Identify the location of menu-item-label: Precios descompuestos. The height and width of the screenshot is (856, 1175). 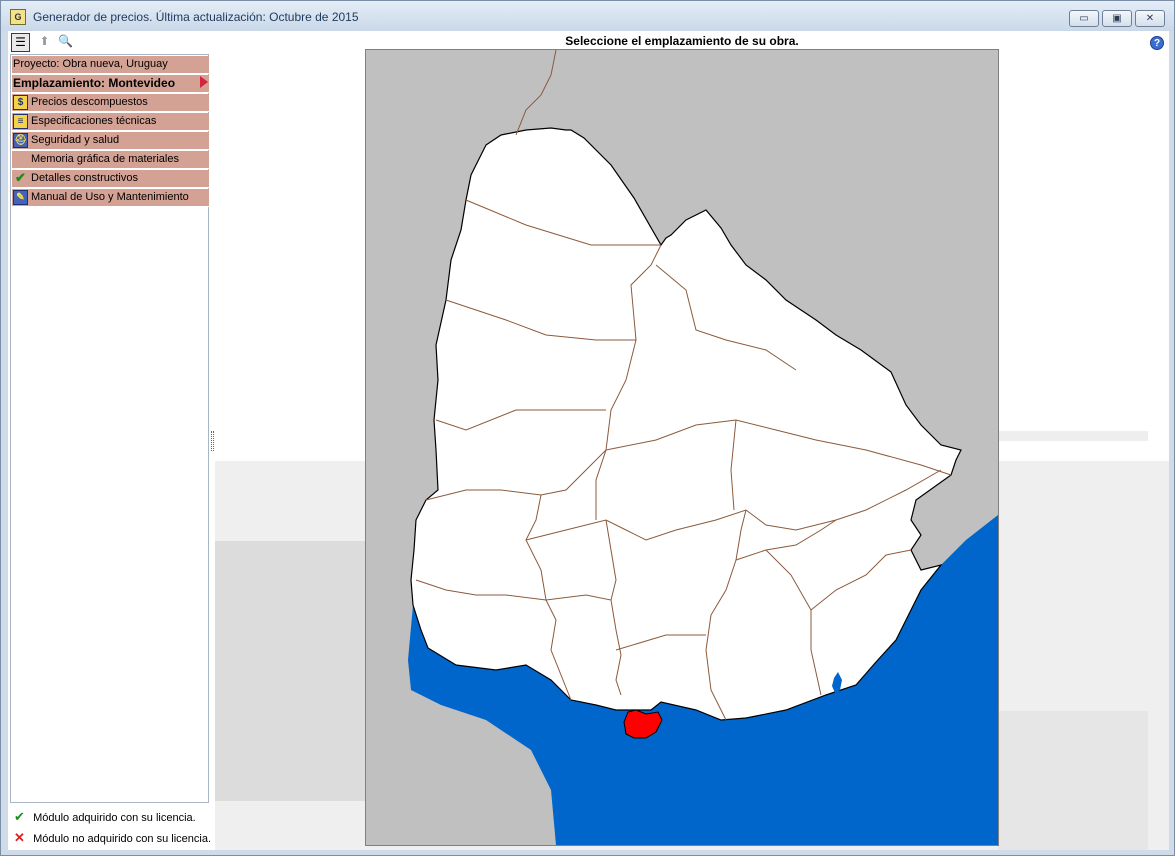
(89, 102).